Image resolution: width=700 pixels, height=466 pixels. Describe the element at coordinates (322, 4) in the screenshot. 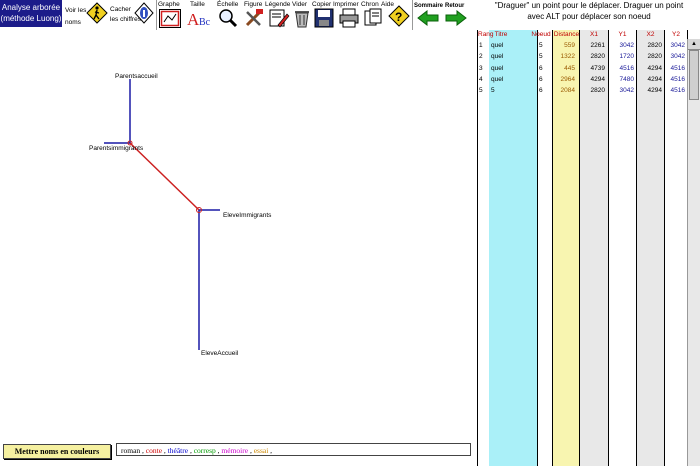

I see `copier-label: Copier` at that location.